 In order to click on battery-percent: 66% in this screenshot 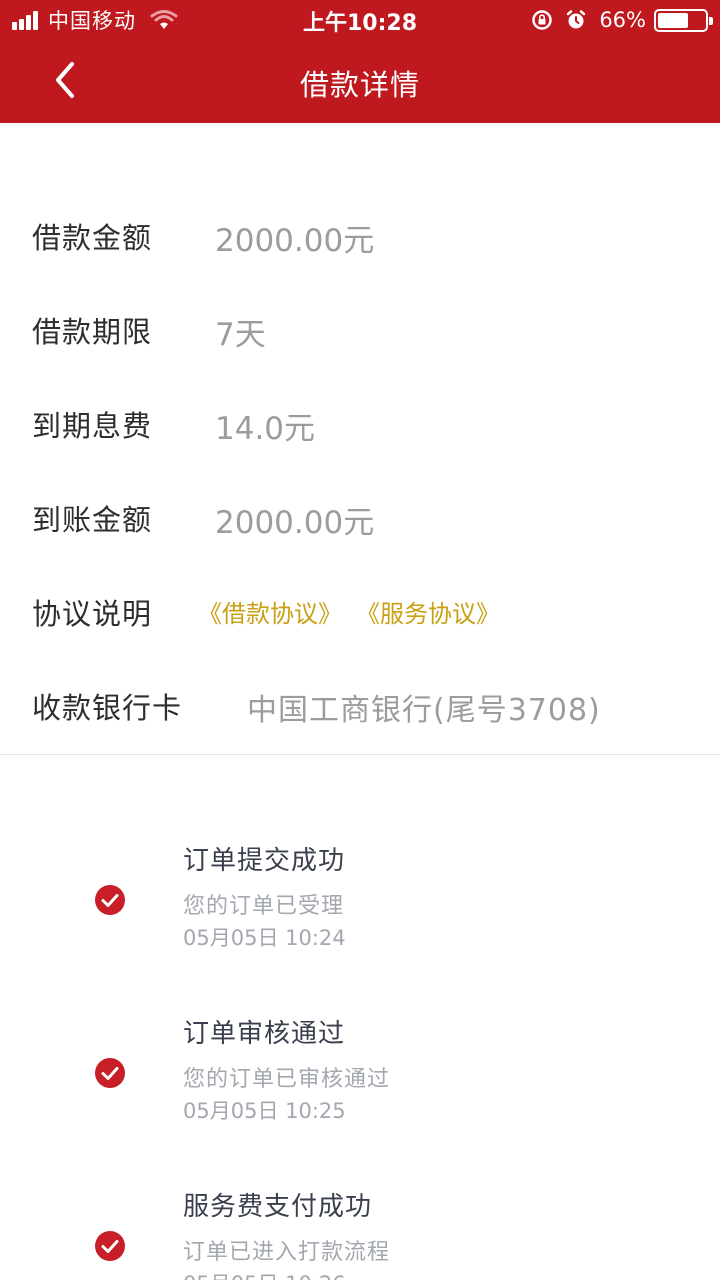, I will do `click(622, 20)`.